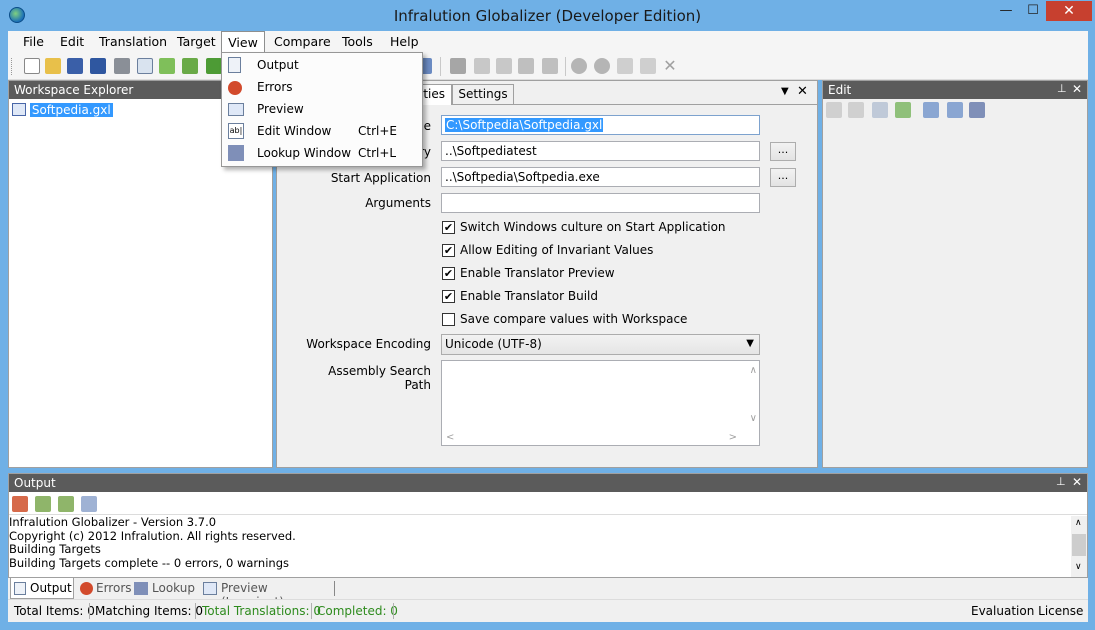  I want to click on save-icon, so click(75, 66).